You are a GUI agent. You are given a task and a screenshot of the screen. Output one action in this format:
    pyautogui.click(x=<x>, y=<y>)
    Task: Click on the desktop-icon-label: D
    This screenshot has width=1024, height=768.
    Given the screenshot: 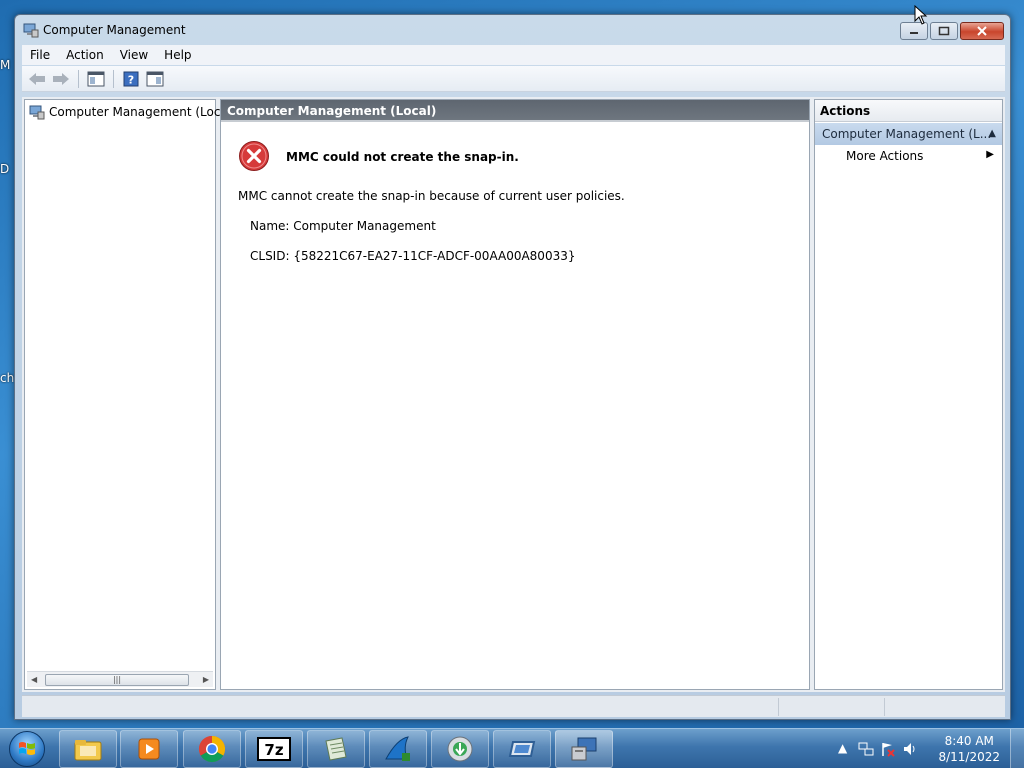 What is the action you would take?
    pyautogui.click(x=5, y=169)
    